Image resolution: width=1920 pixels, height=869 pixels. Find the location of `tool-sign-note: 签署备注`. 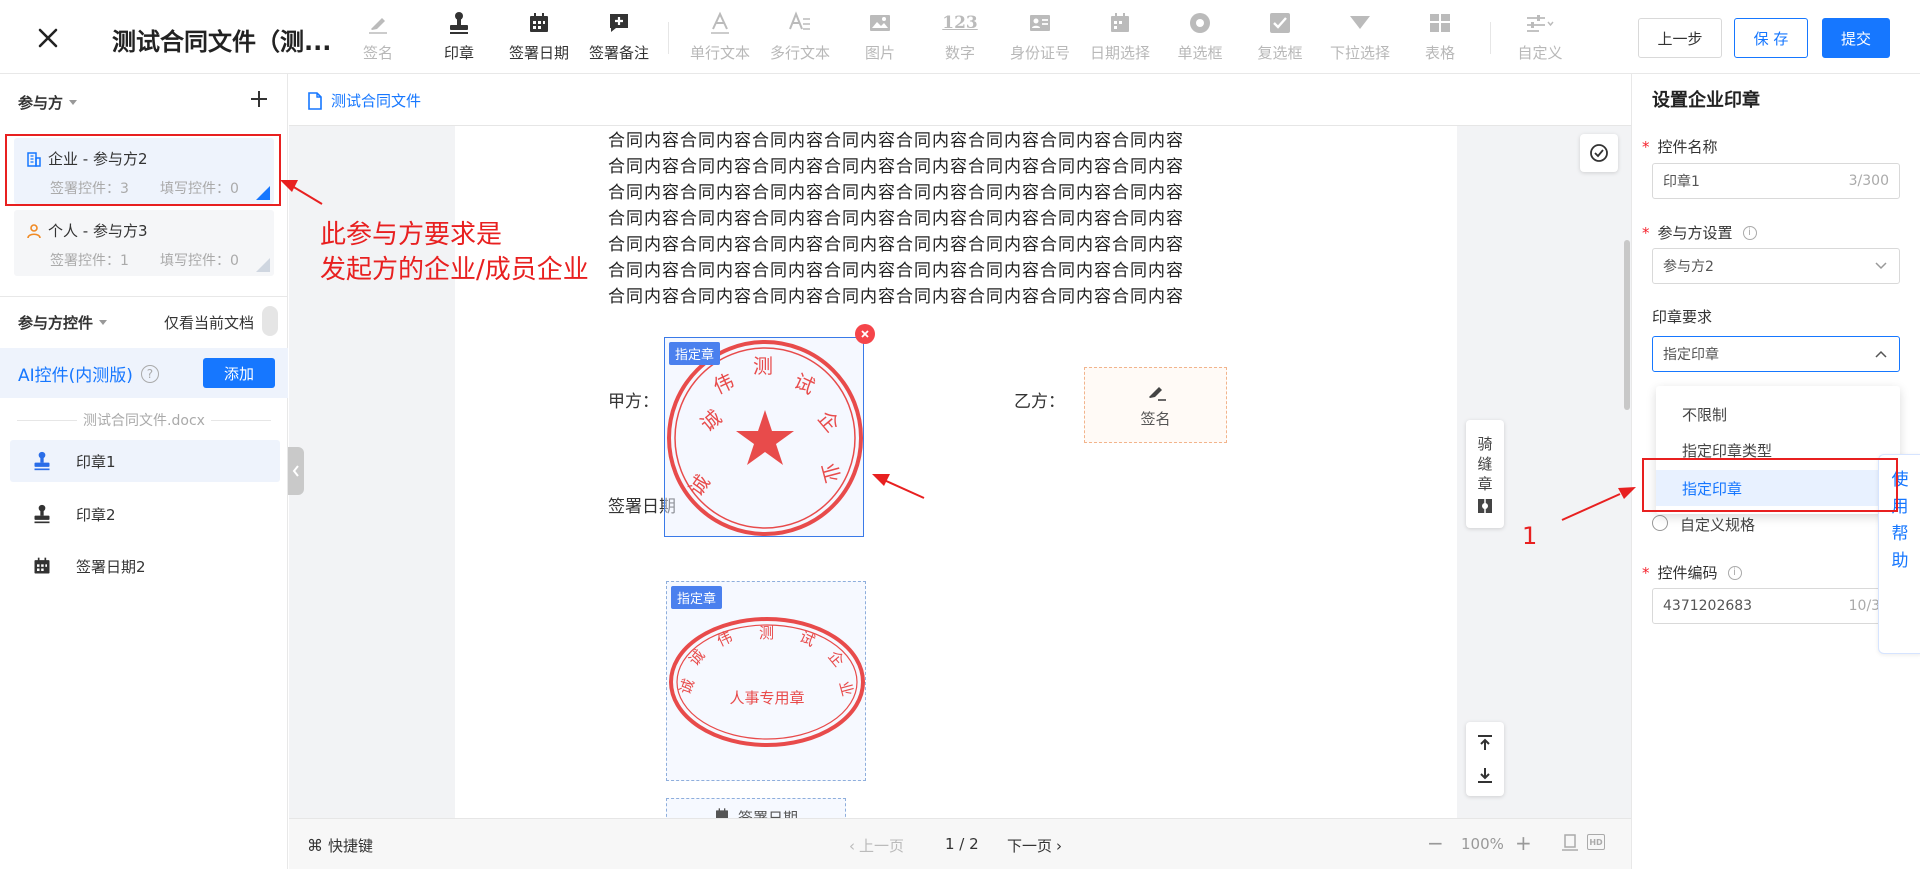

tool-sign-note: 签署备注 is located at coordinates (619, 37).